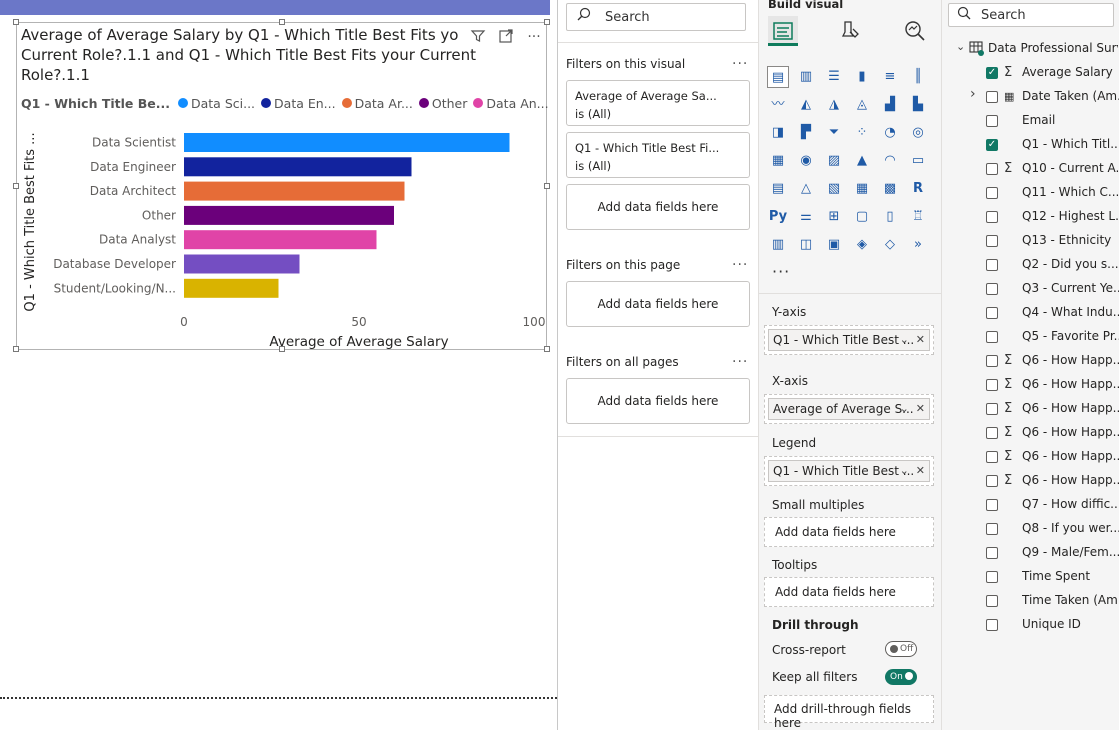 This screenshot has height=730, width=1119. I want to click on y-axis-well: Q1 - Which Title Best ... ⌄ ✕, so click(849, 340).